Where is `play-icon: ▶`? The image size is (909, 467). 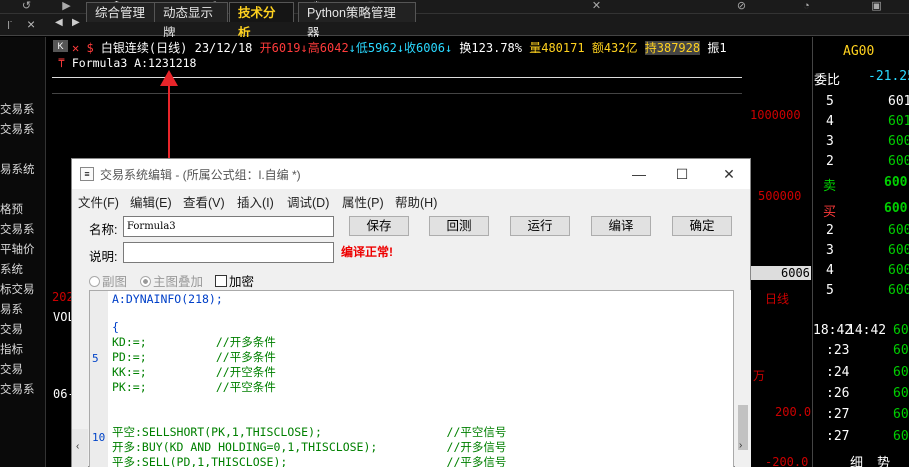 play-icon: ▶ is located at coordinates (66, 6).